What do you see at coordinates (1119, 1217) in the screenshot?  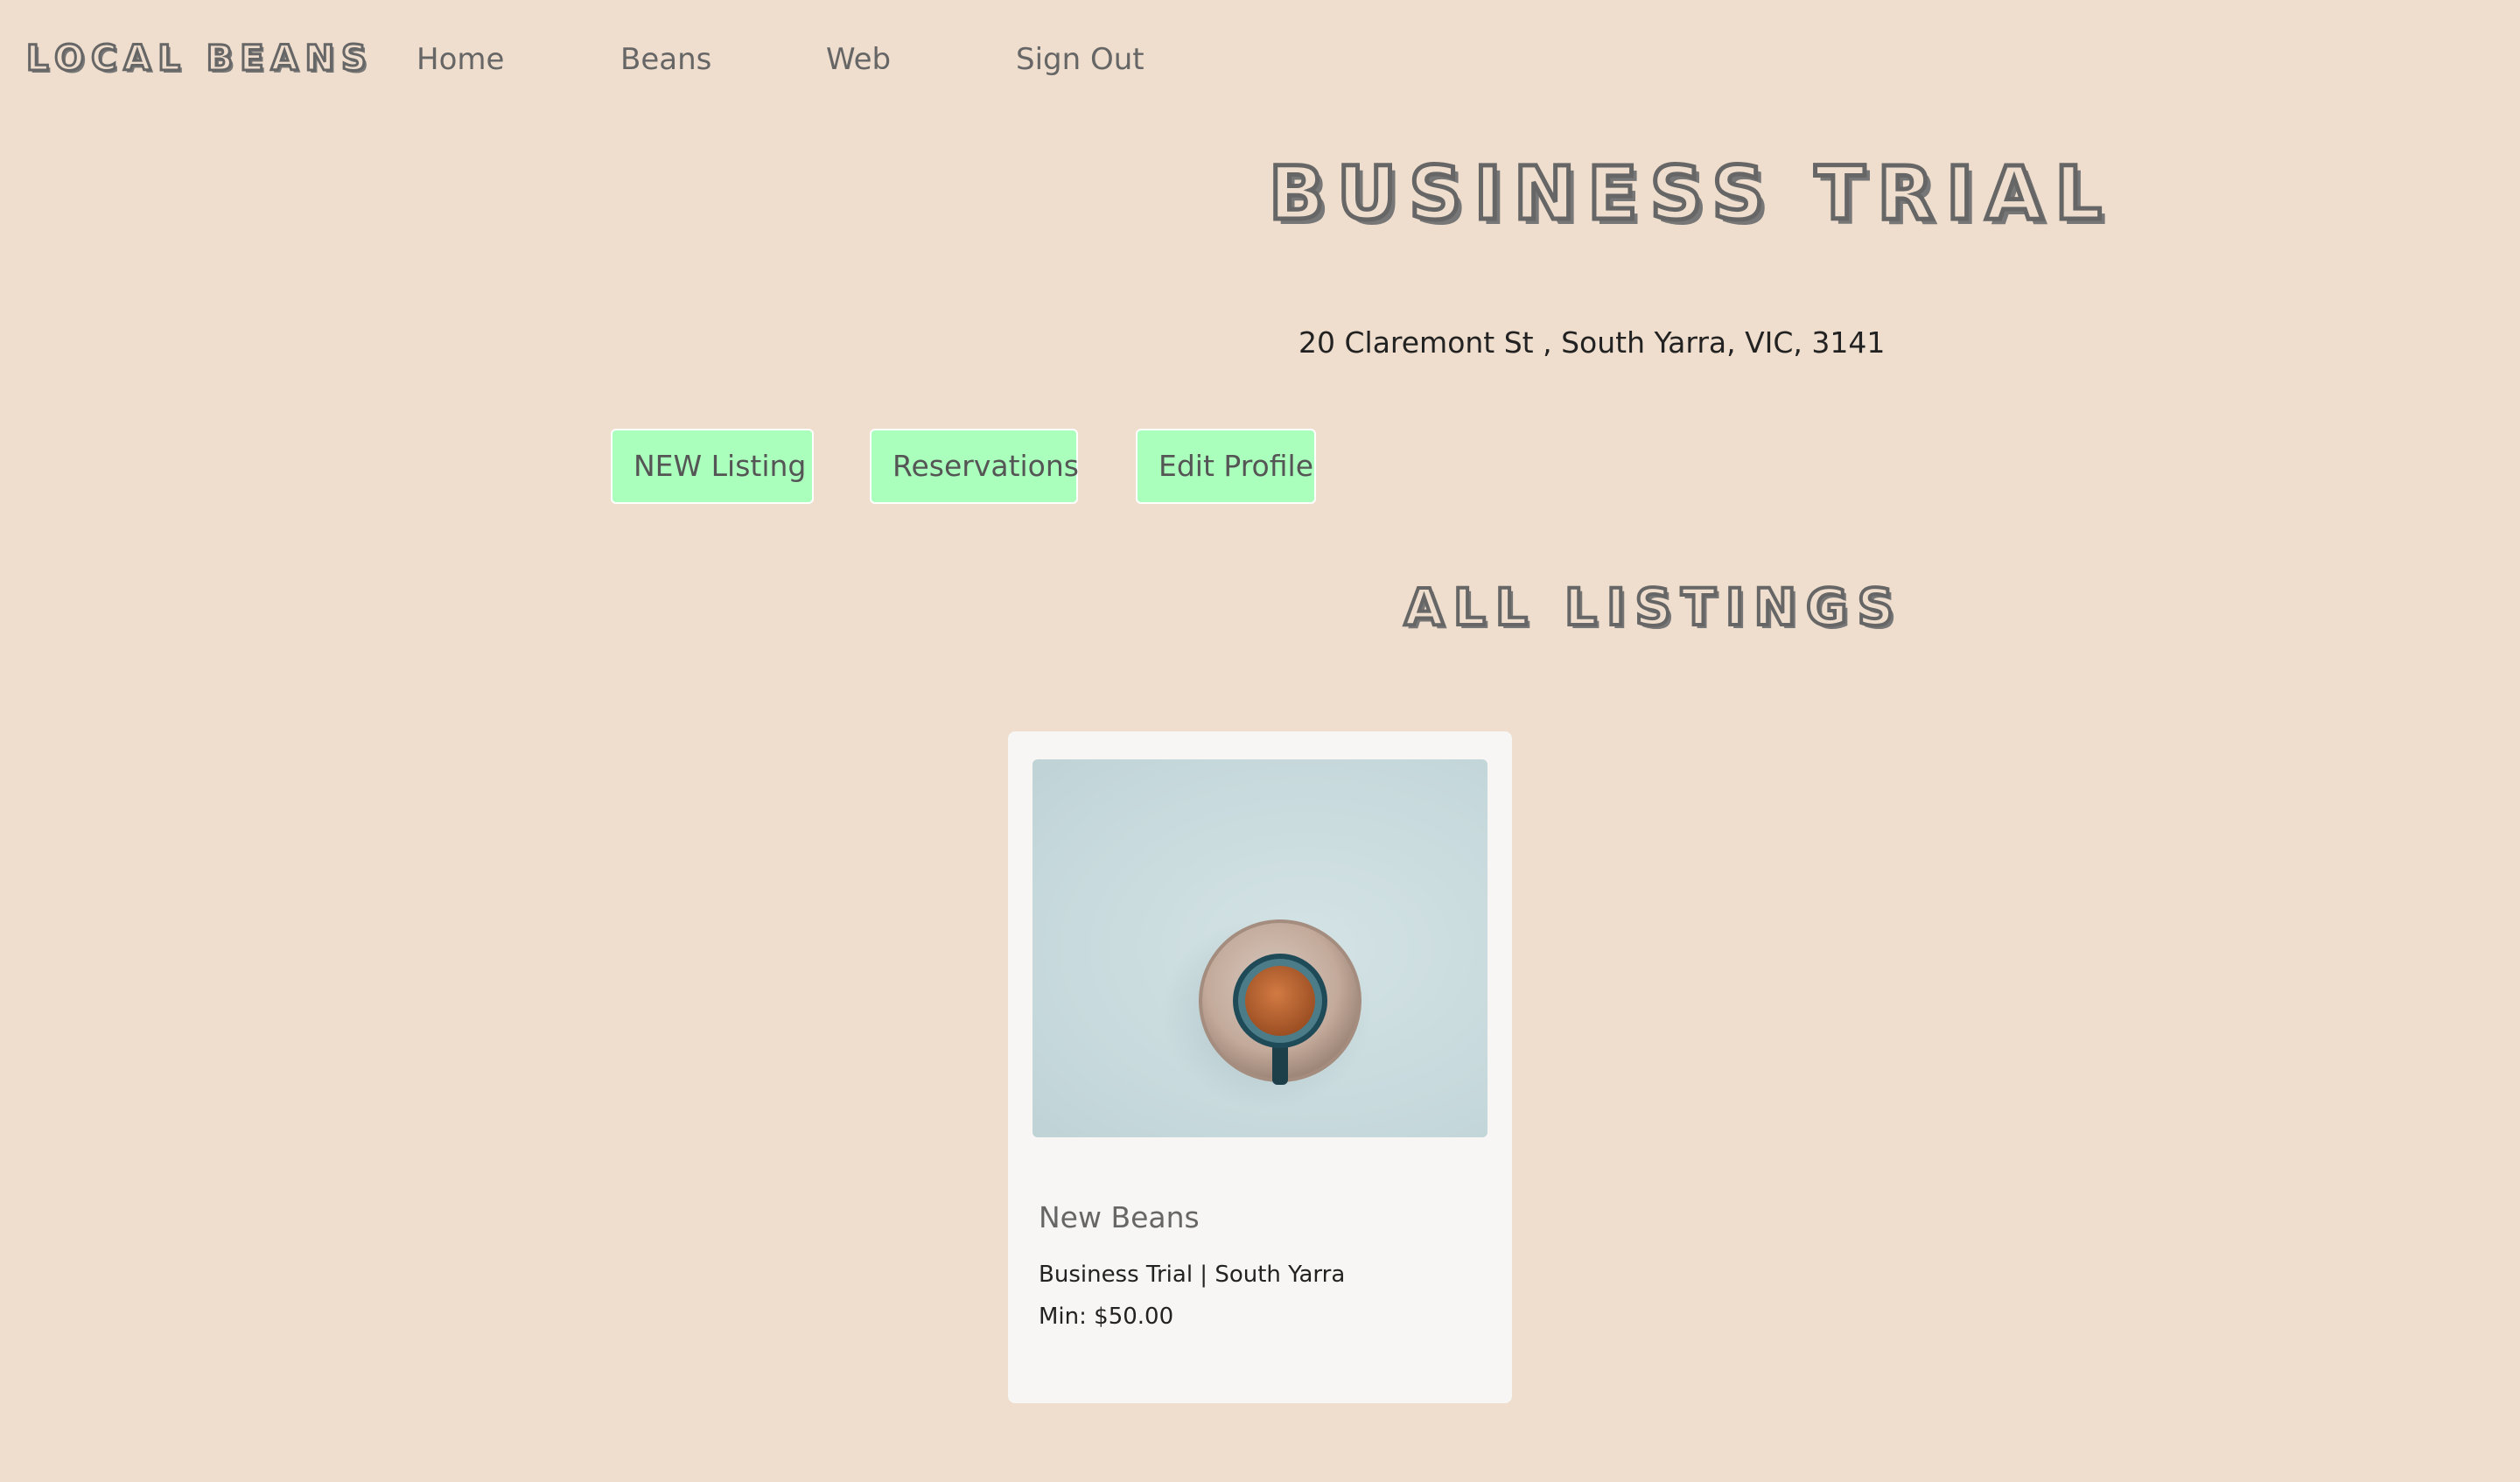 I see `listing-title: New Beans` at bounding box center [1119, 1217].